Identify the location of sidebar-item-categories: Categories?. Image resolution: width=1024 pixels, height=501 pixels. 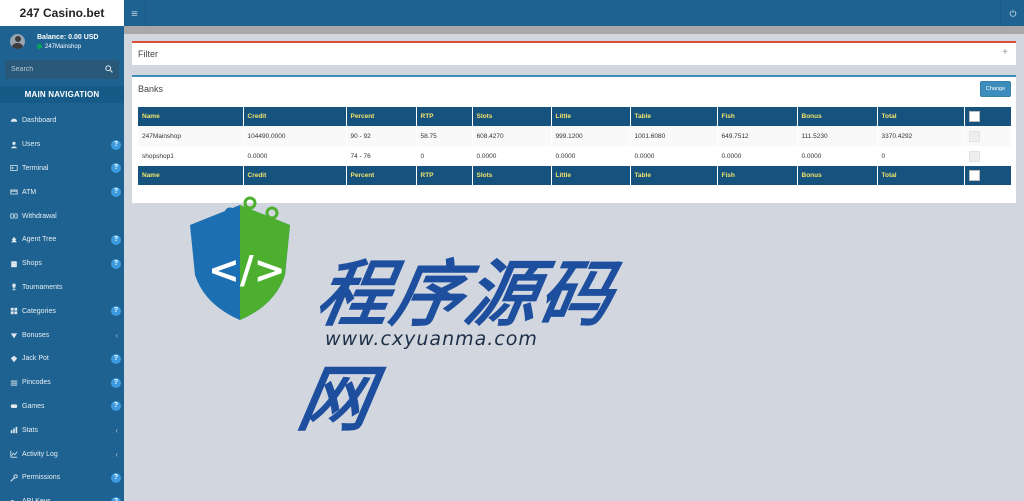
(62, 311).